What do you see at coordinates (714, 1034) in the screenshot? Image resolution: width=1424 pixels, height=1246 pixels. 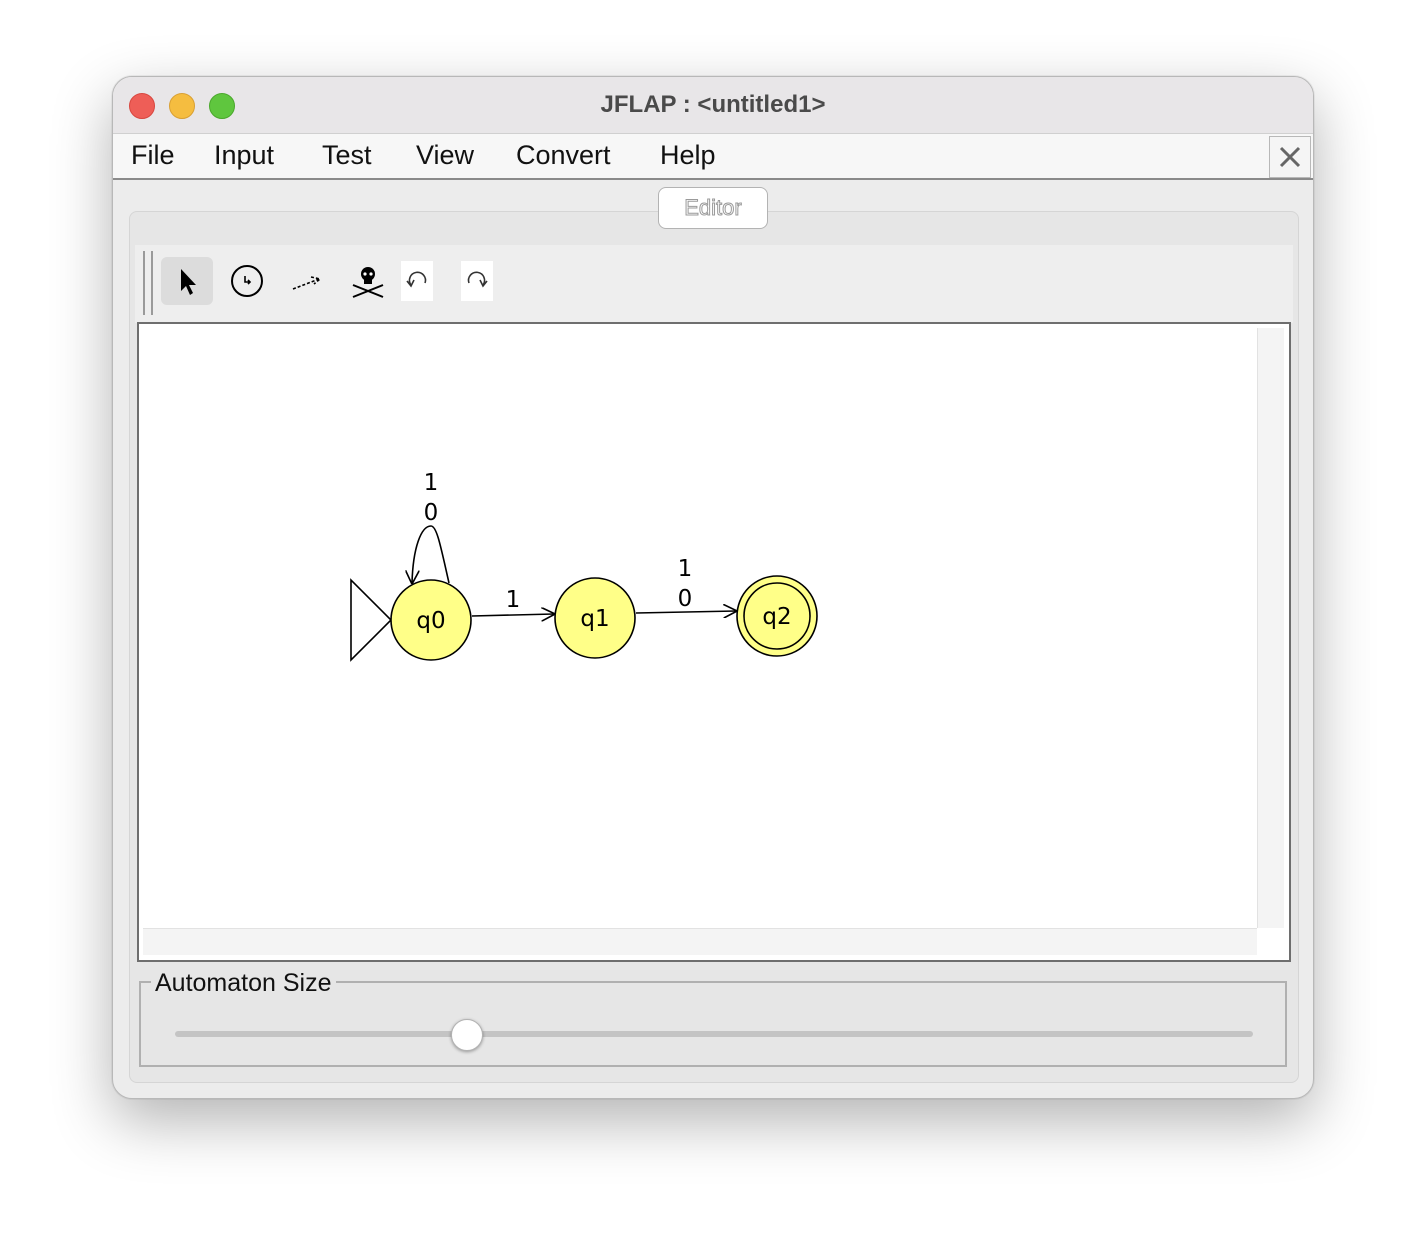 I see `automaton-size-slider-track` at bounding box center [714, 1034].